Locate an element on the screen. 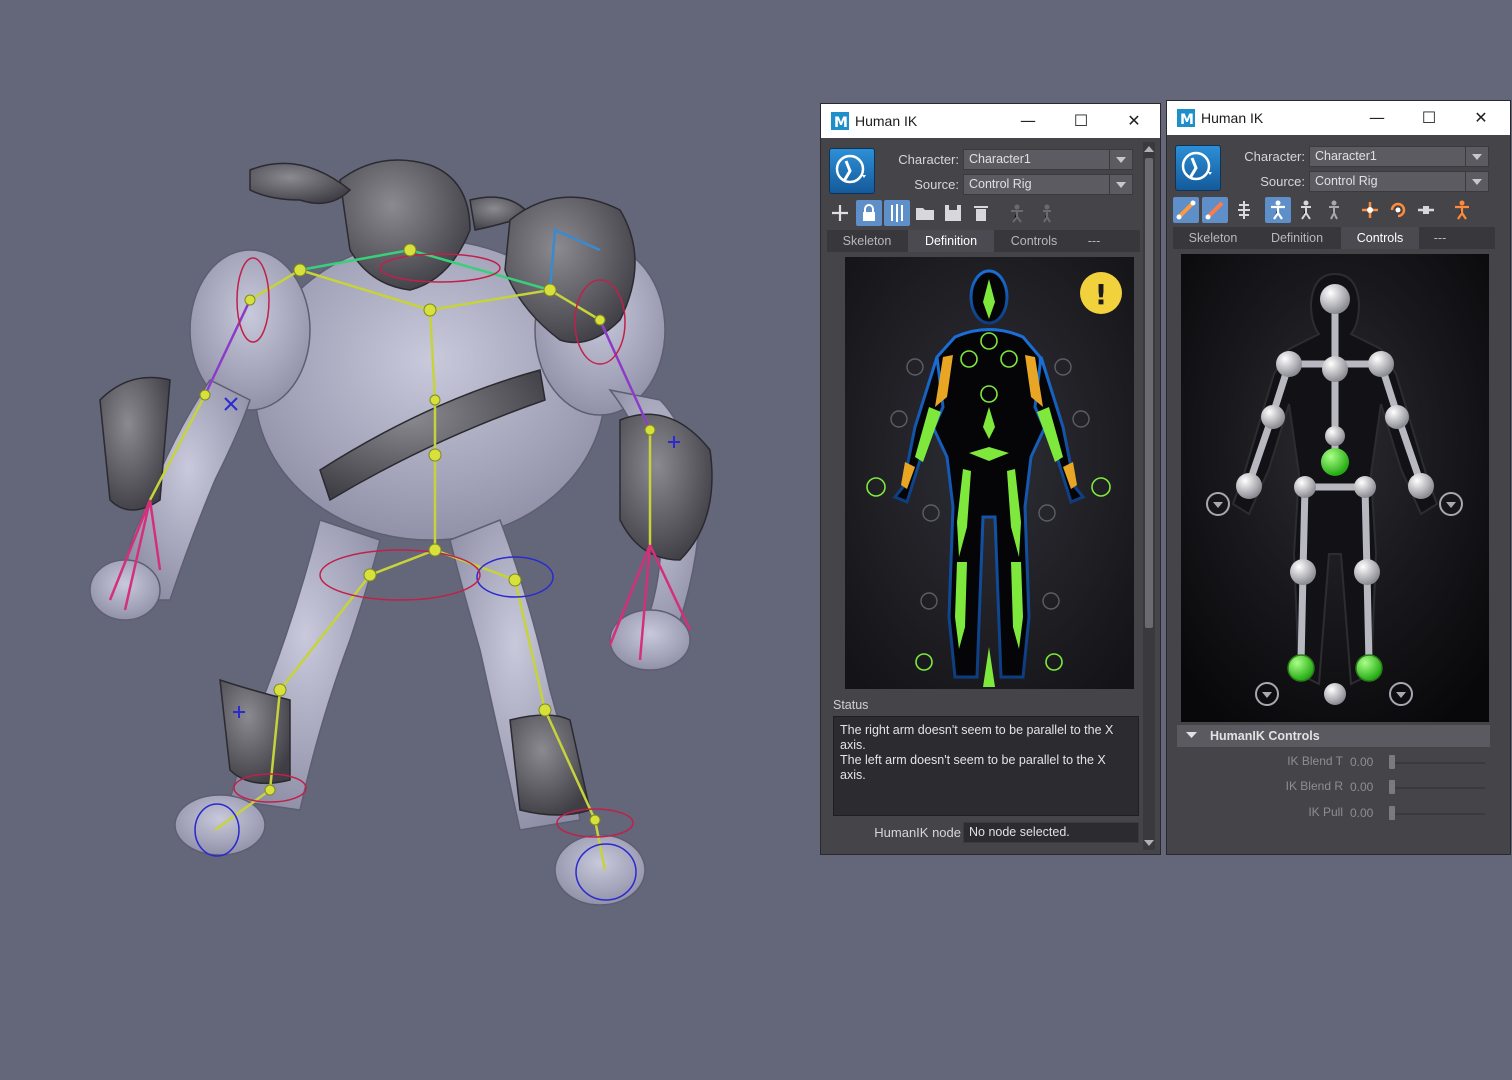 The image size is (1512, 1080). scroll-thumb is located at coordinates (1149, 393).